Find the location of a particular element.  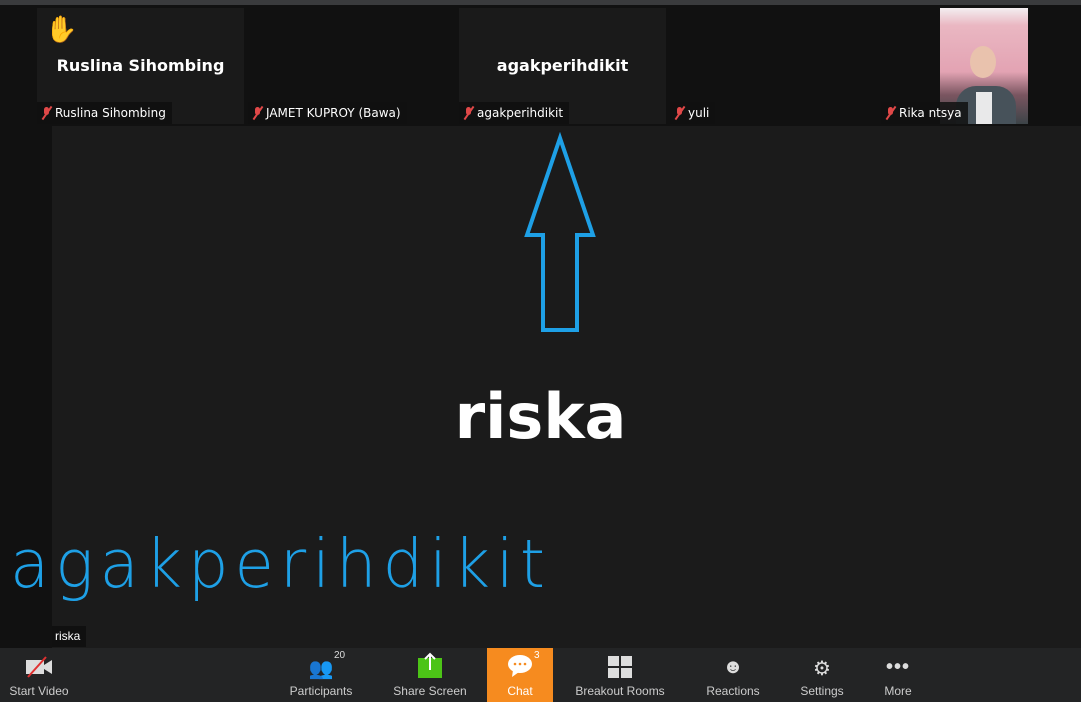

video-off-icon is located at coordinates (39, 667).